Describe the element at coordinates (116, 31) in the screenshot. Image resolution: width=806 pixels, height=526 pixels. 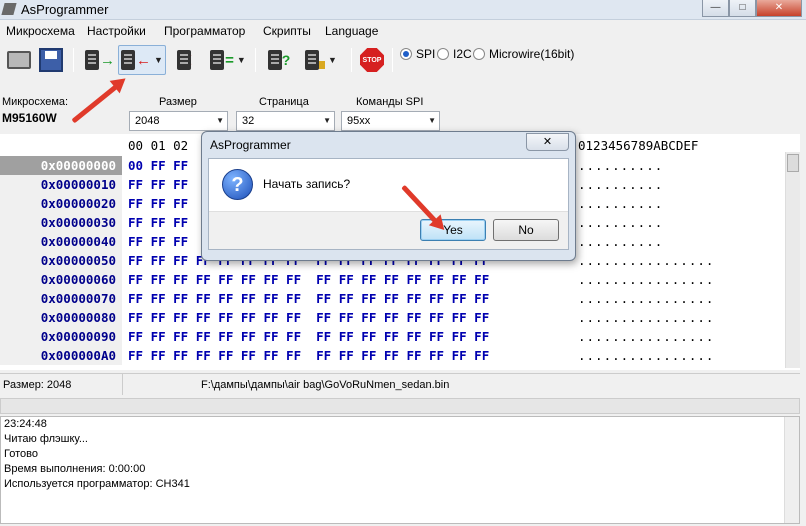
I see `menu-settings: Настройки` at that location.